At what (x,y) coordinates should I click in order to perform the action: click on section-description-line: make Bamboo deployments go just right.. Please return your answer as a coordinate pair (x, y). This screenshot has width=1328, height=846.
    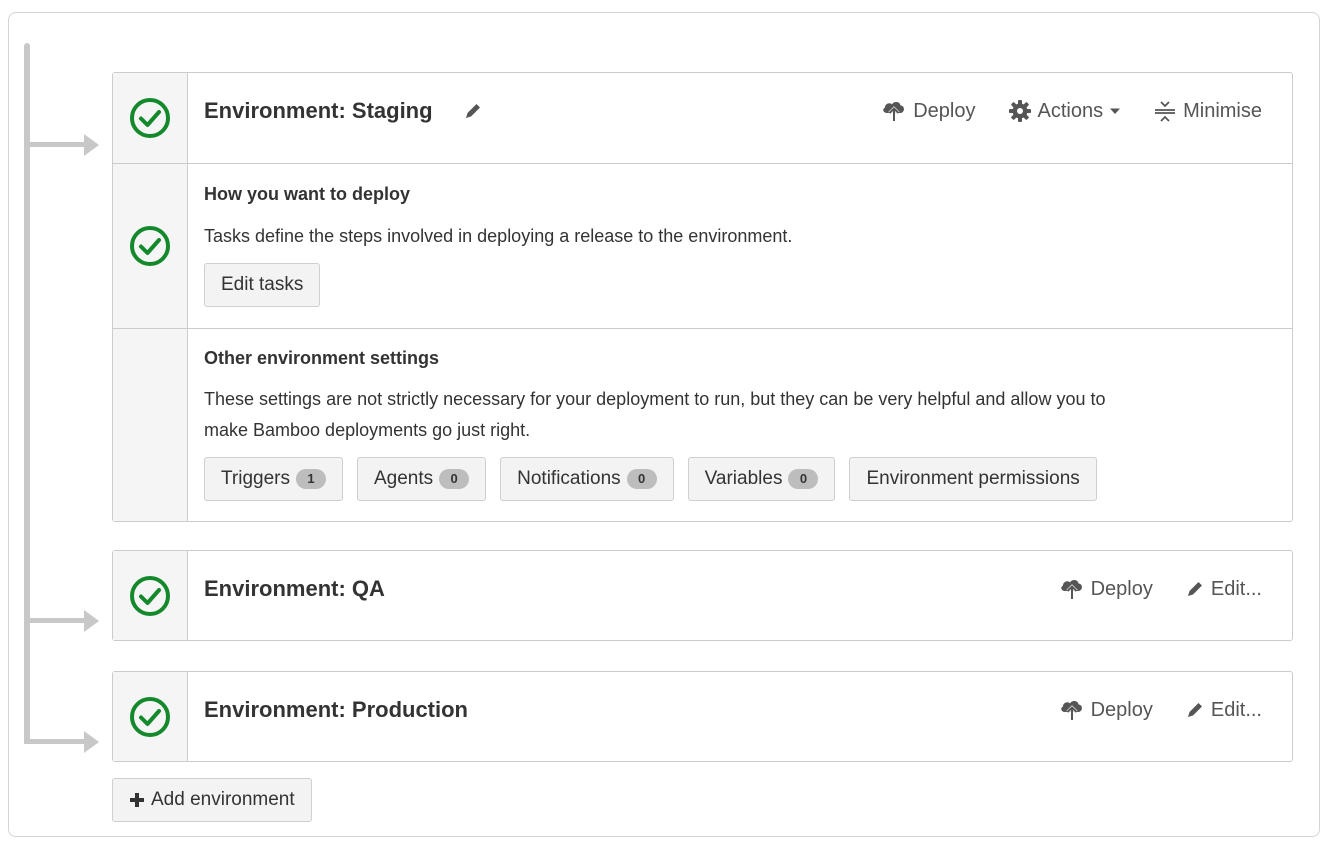
    Looking at the image, I should click on (367, 430).